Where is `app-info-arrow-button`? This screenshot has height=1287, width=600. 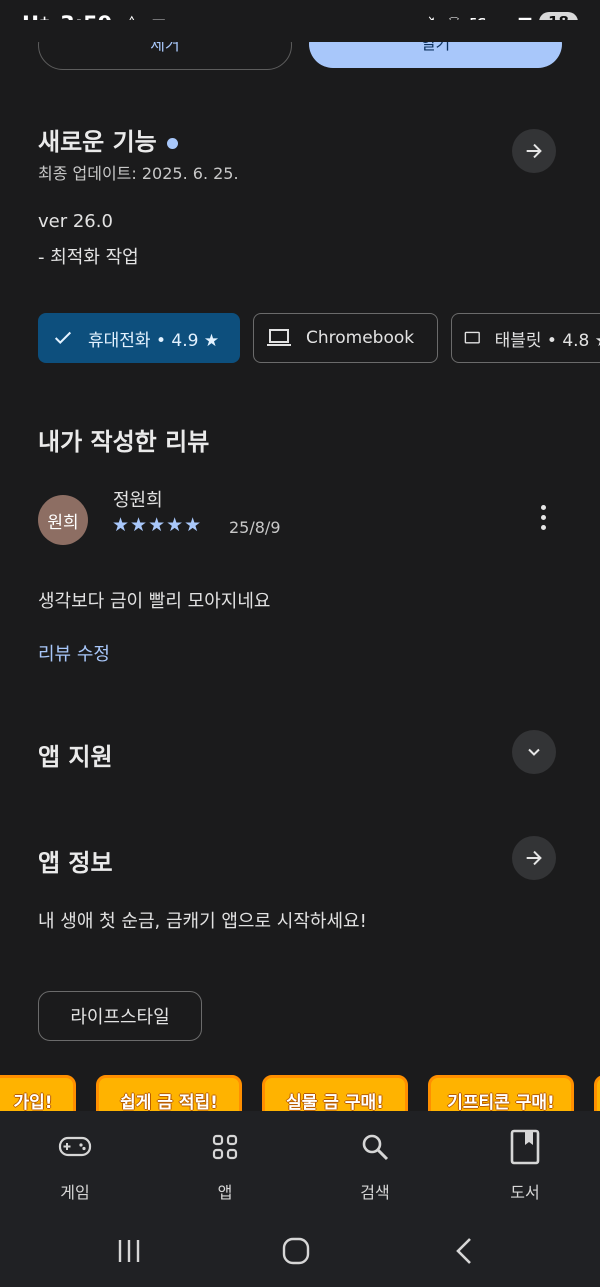
app-info-arrow-button is located at coordinates (534, 858).